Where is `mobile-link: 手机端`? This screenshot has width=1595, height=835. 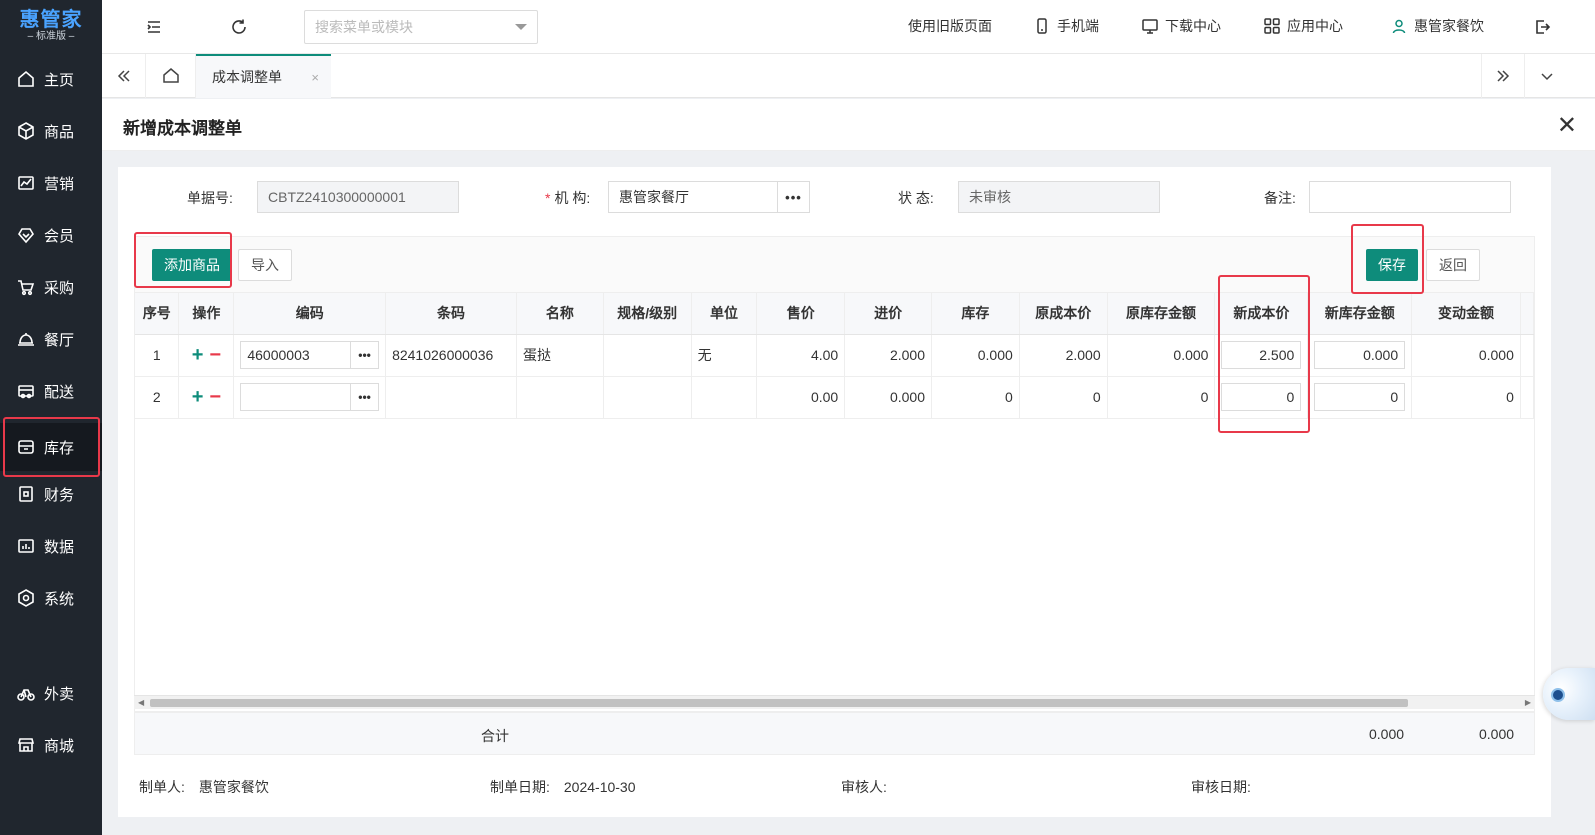
mobile-link: 手机端 is located at coordinates (1066, 26).